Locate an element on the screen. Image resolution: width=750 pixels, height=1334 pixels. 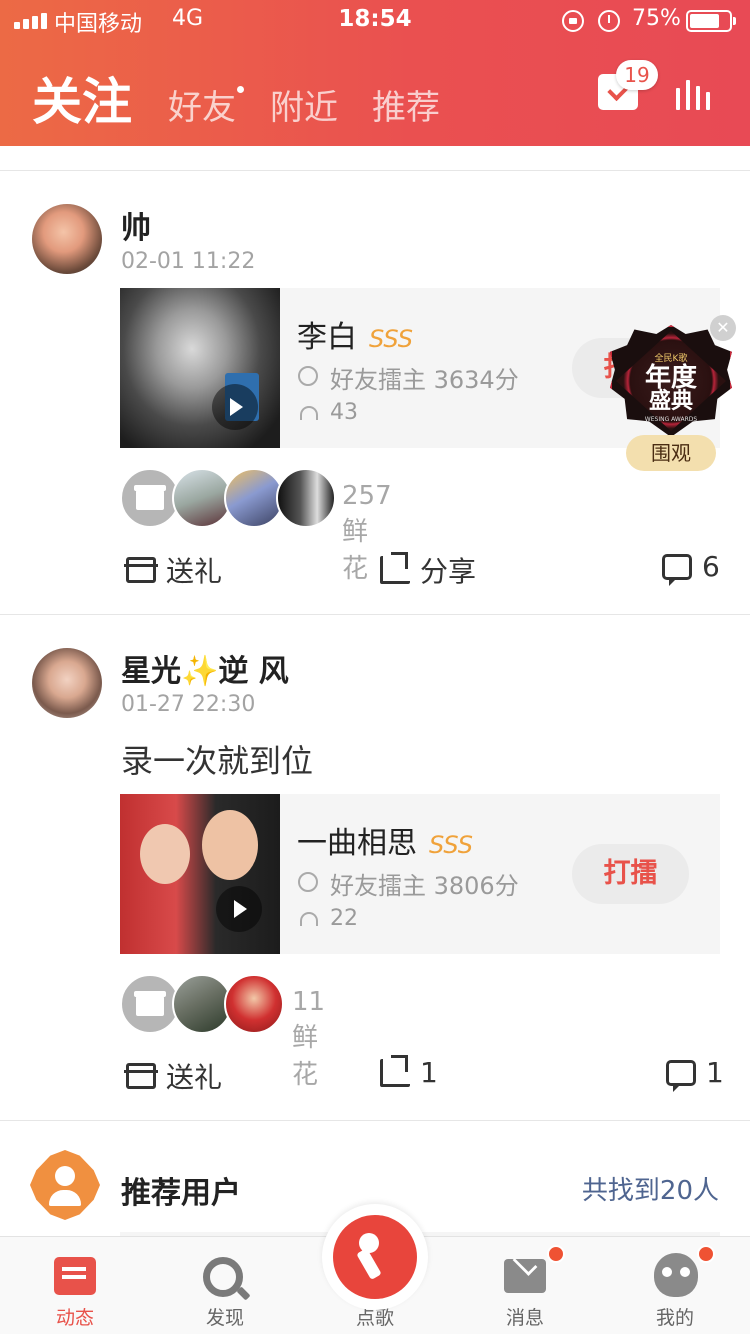
challenge-button: 打擂 is located at coordinates (630, 874).